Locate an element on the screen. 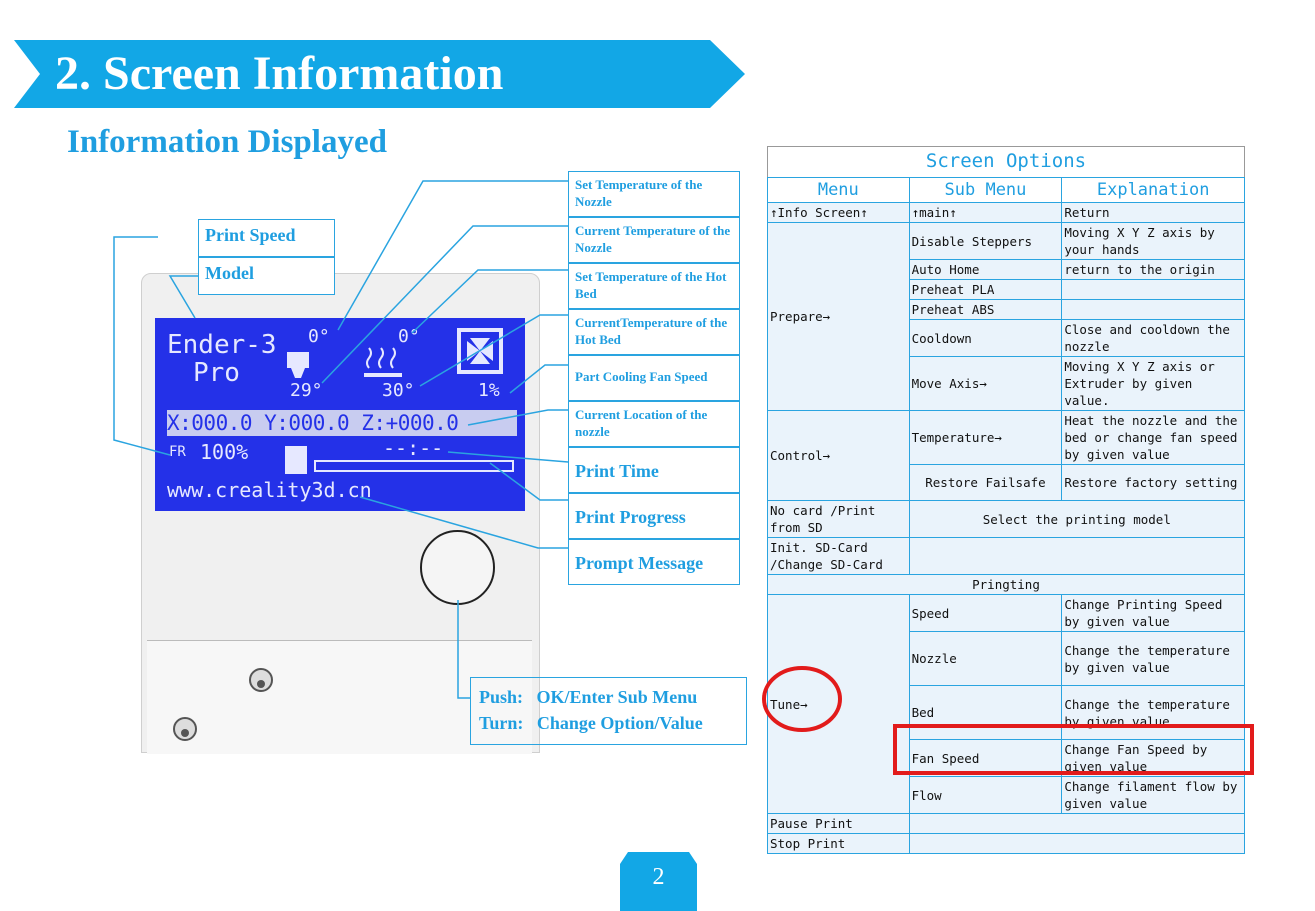 The height and width of the screenshot is (911, 1315). turn-instruction: Turn: Change Option/Value is located at coordinates (591, 723).